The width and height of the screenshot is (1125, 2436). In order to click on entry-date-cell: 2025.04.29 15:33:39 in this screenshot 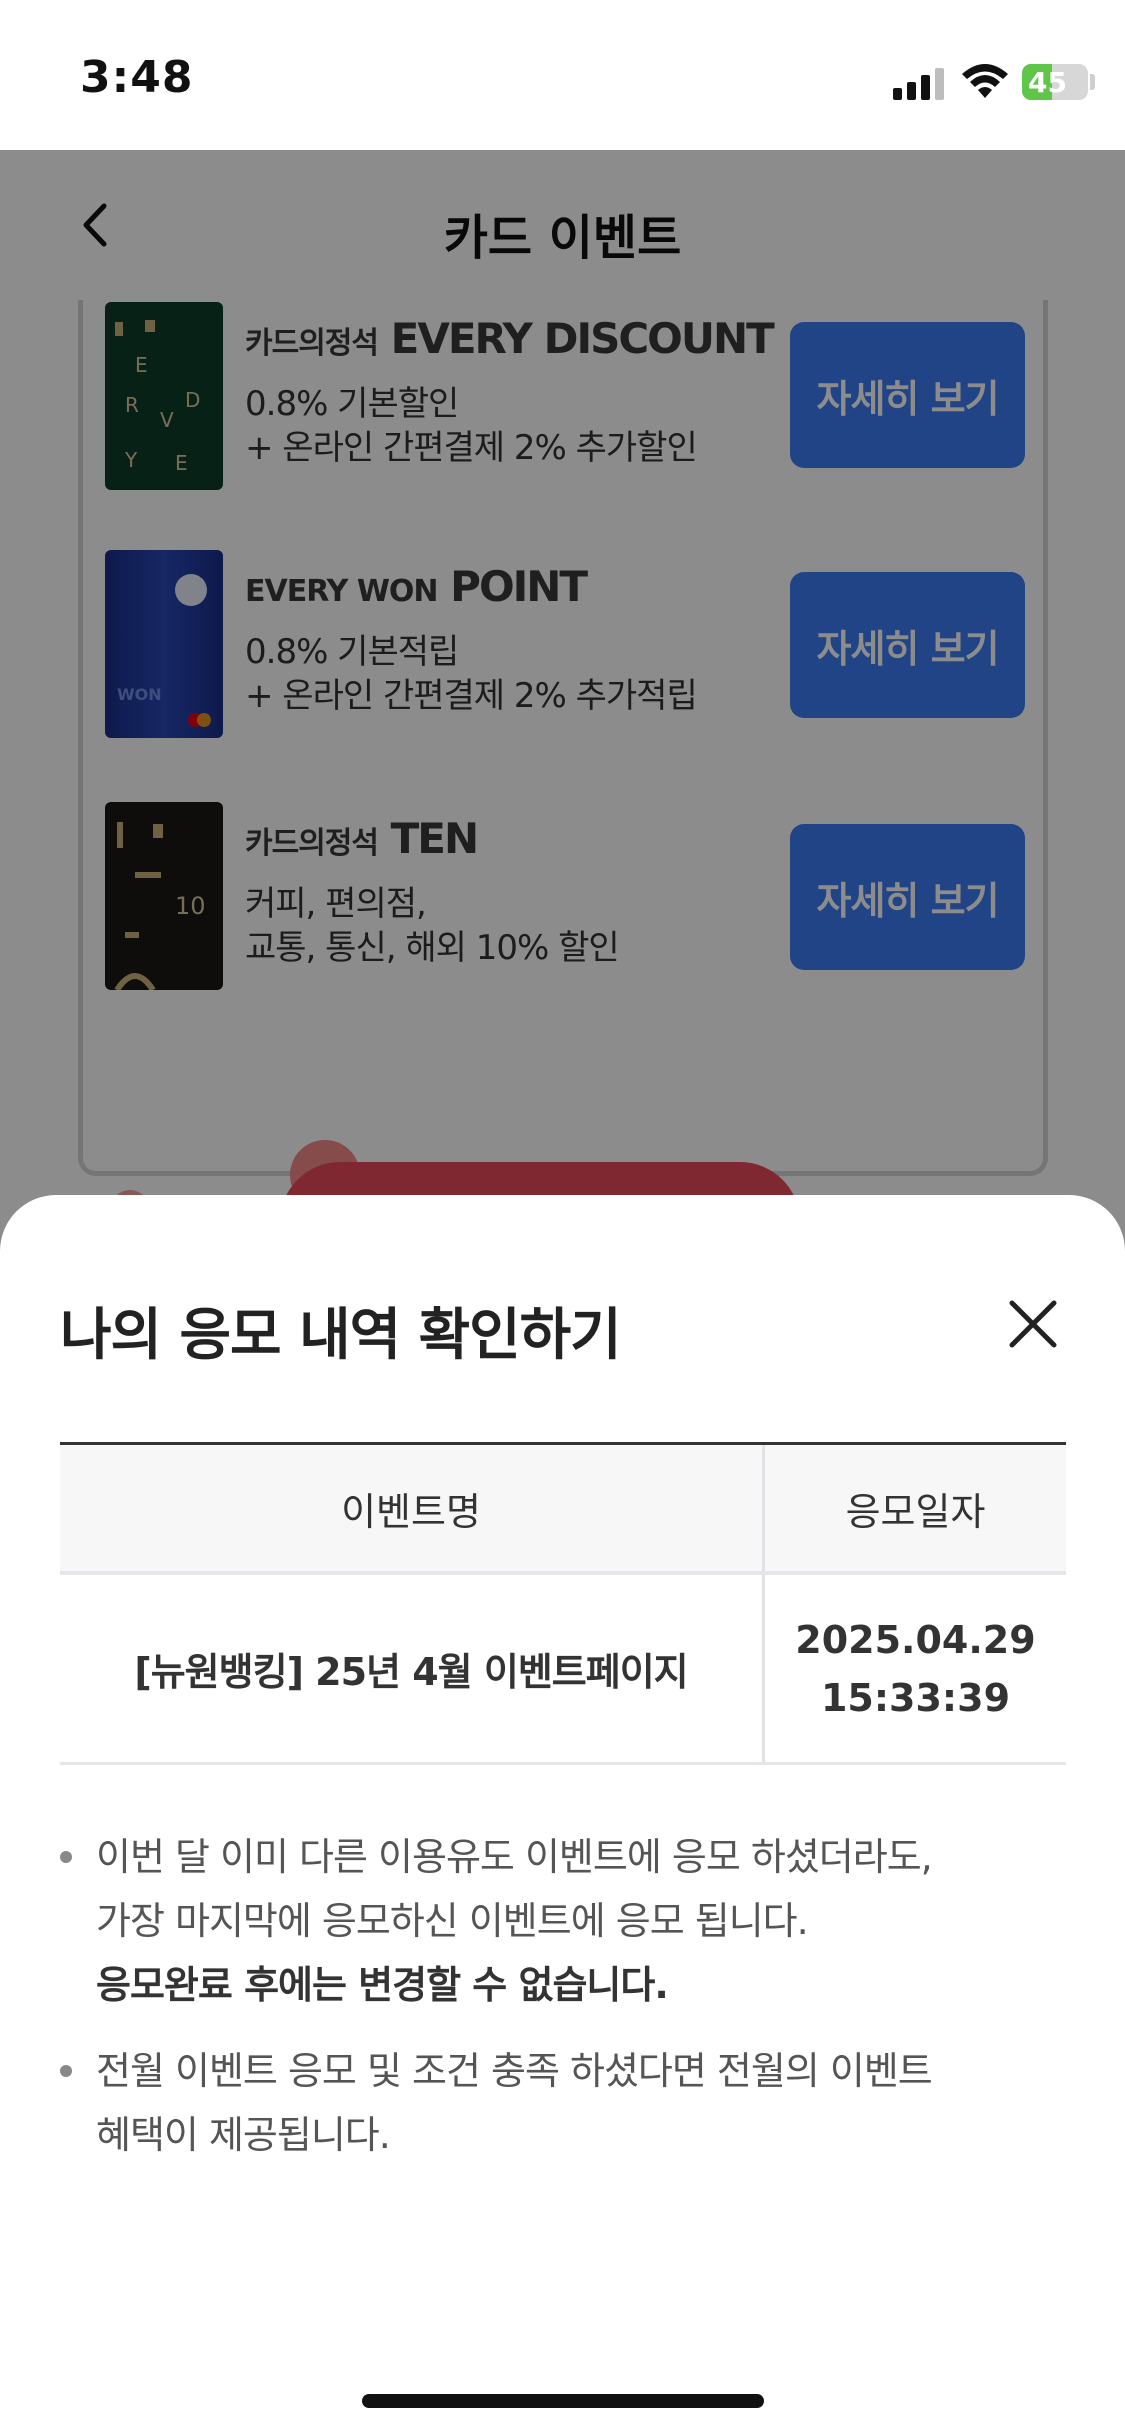, I will do `click(915, 1668)`.